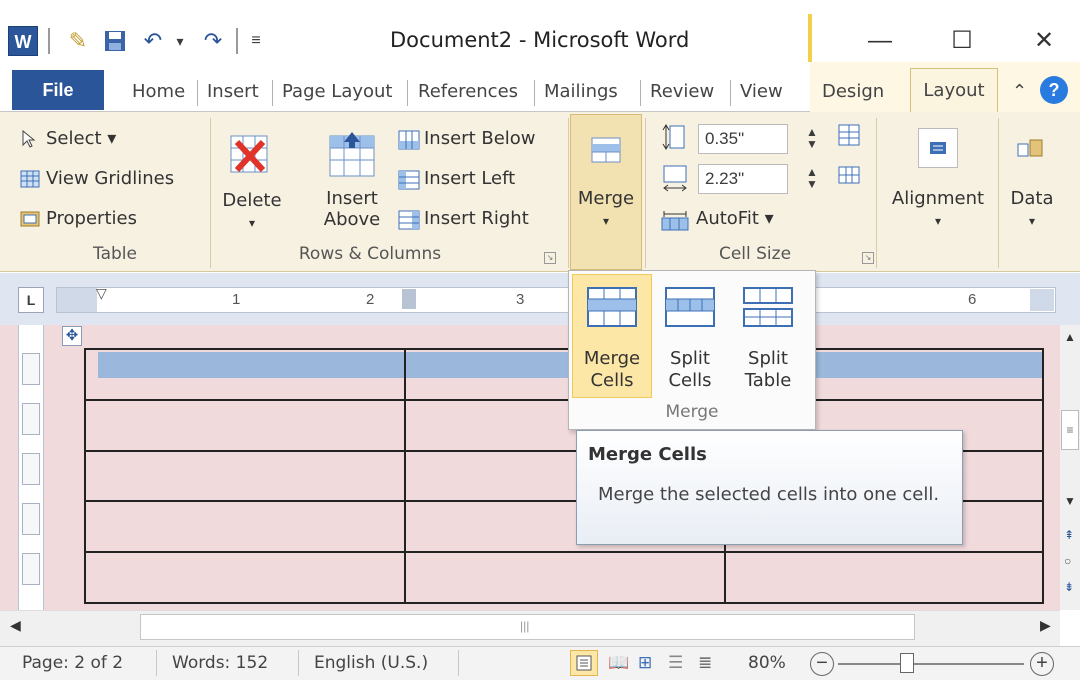 Image resolution: width=1080 pixels, height=680 pixels. What do you see at coordinates (868, 258) in the screenshot?
I see `cell-size-launcher-icon: ↘` at bounding box center [868, 258].